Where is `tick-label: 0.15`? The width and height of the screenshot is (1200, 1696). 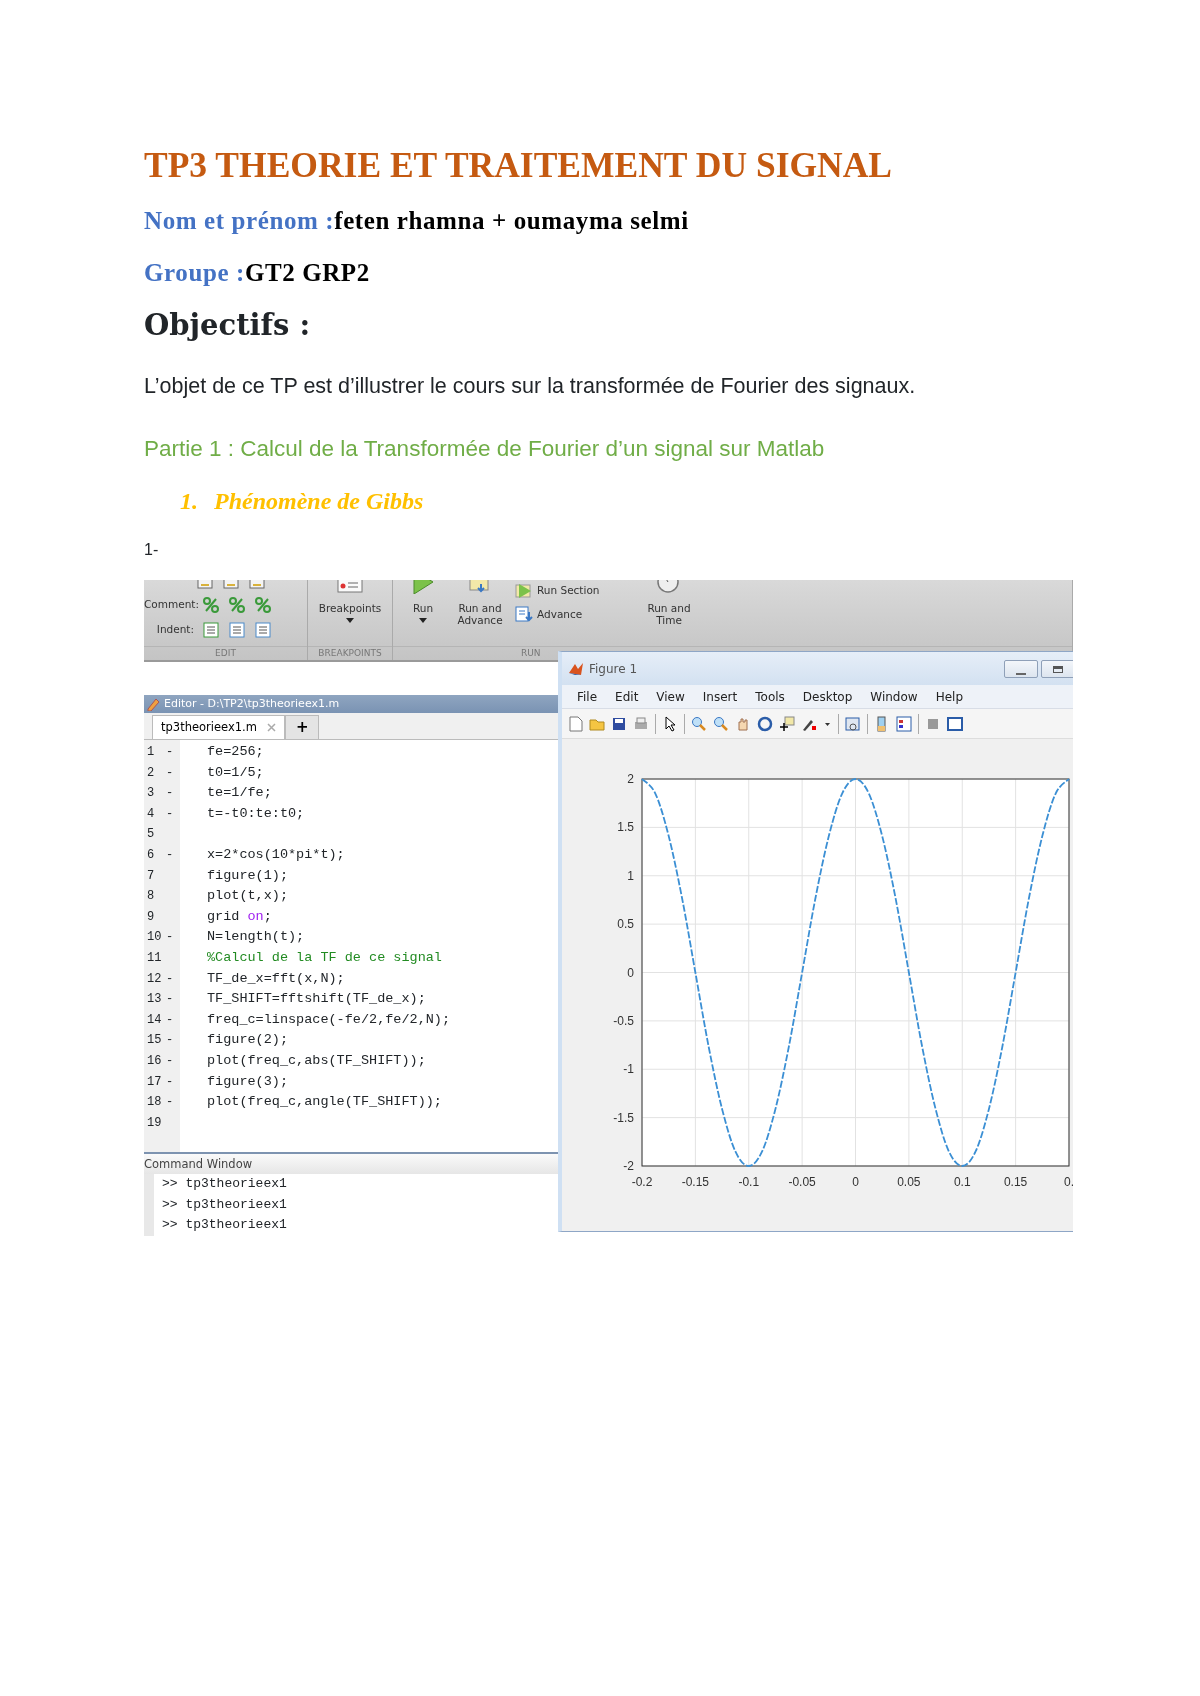
tick-label: 0.15 is located at coordinates (1015, 1182).